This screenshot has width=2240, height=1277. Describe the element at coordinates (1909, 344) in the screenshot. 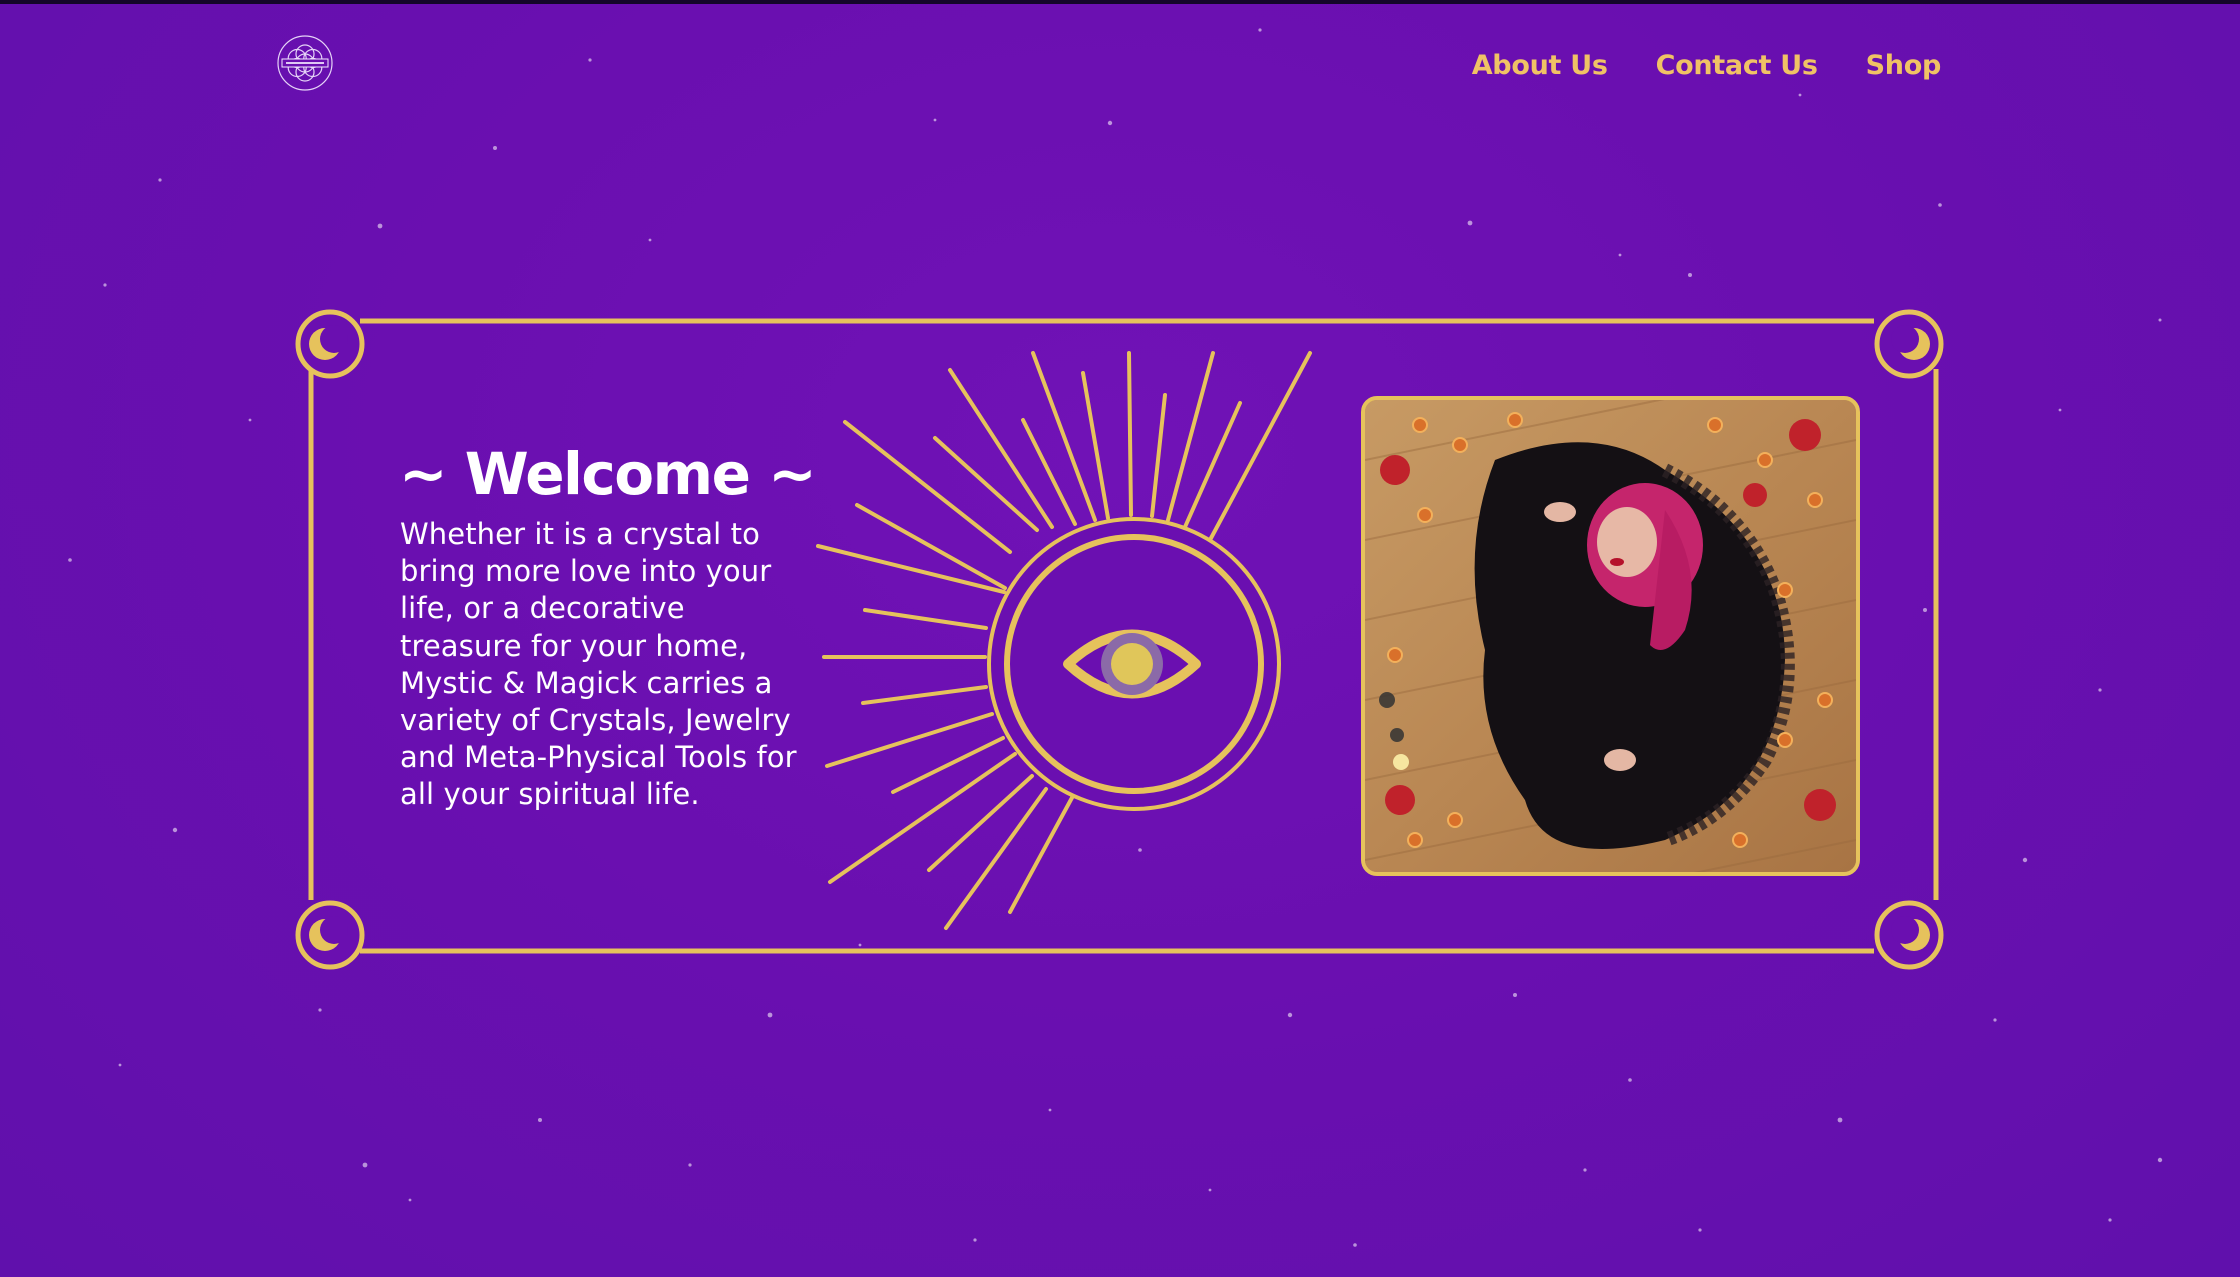

I see `crescent-moon-icon-top-right` at that location.